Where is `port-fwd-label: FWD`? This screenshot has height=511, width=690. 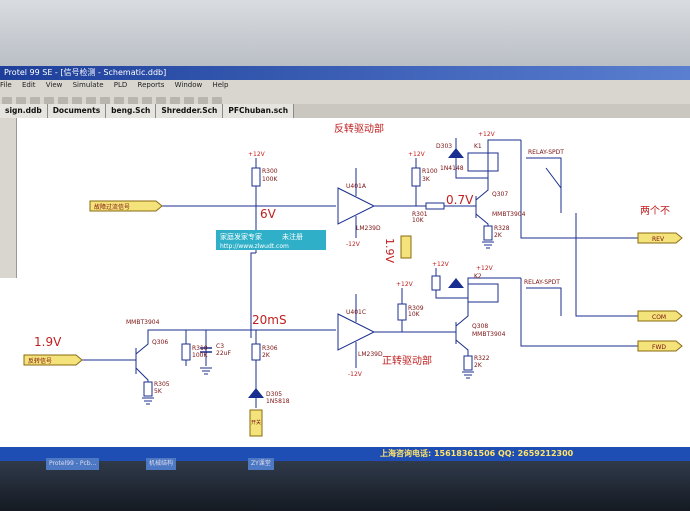 port-fwd-label: FWD is located at coordinates (659, 347).